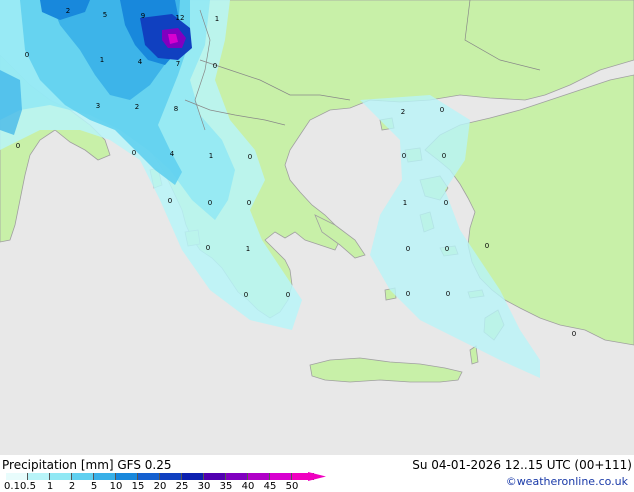 Image resolution: width=634 pixels, height=492 pixels. I want to click on scale-tick-label: 10, so click(116, 486).